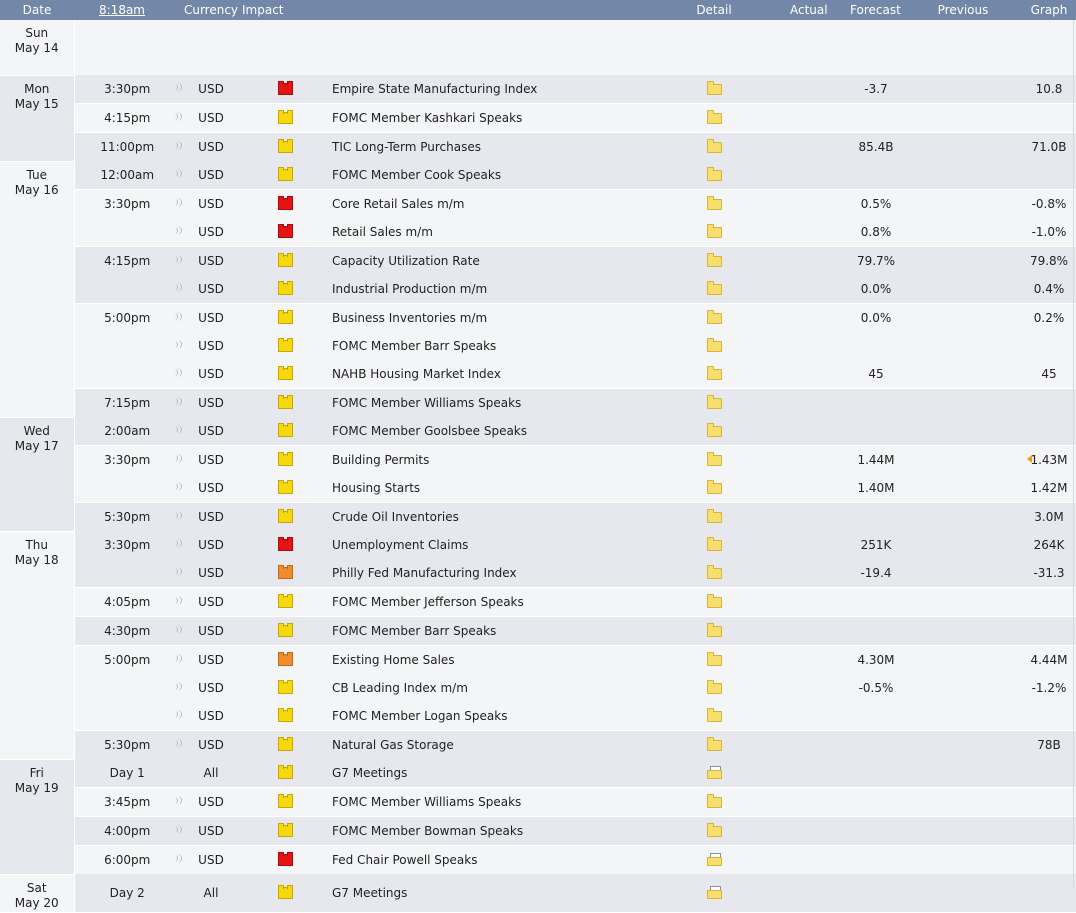  I want to click on event-title: Retail Sales m/m, so click(513, 232).